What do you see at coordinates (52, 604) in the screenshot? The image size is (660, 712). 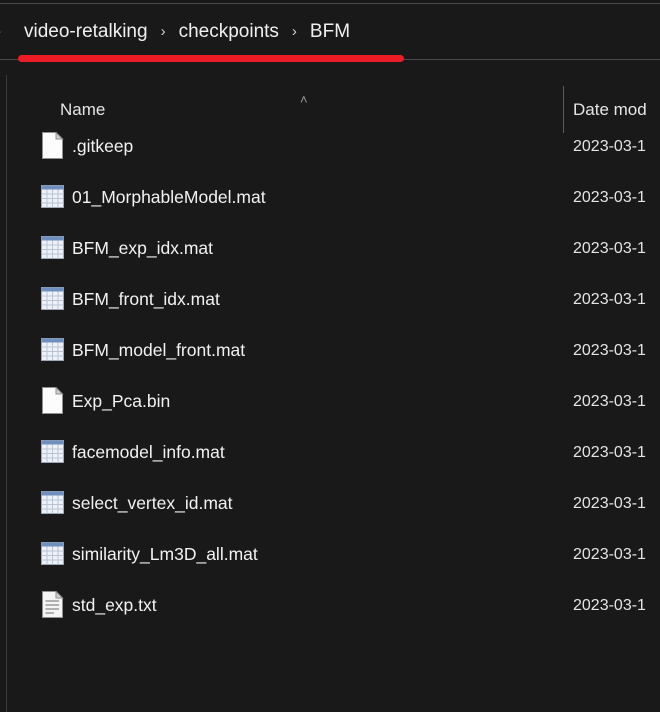 I see `text-file-icon` at bounding box center [52, 604].